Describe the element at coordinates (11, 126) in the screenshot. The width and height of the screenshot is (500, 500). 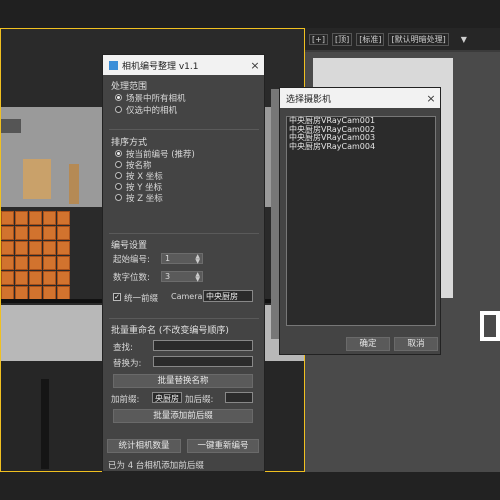
I see `scene-window` at that location.